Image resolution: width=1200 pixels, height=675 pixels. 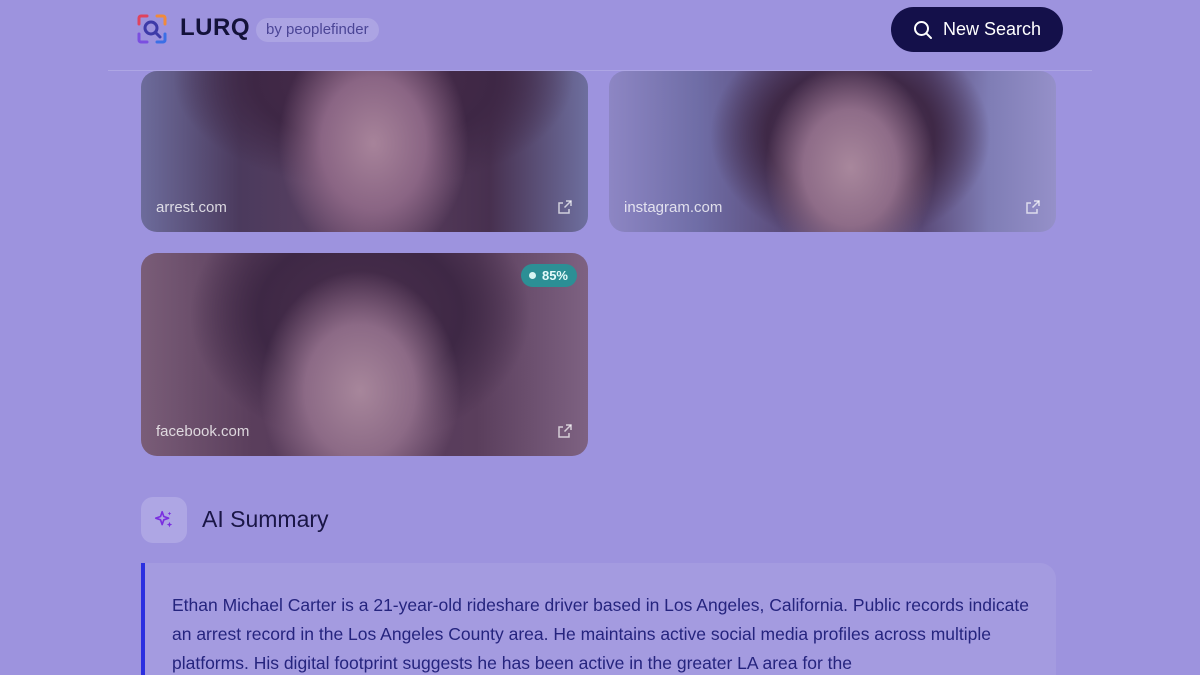 I want to click on match-dot-icon, so click(x=532, y=275).